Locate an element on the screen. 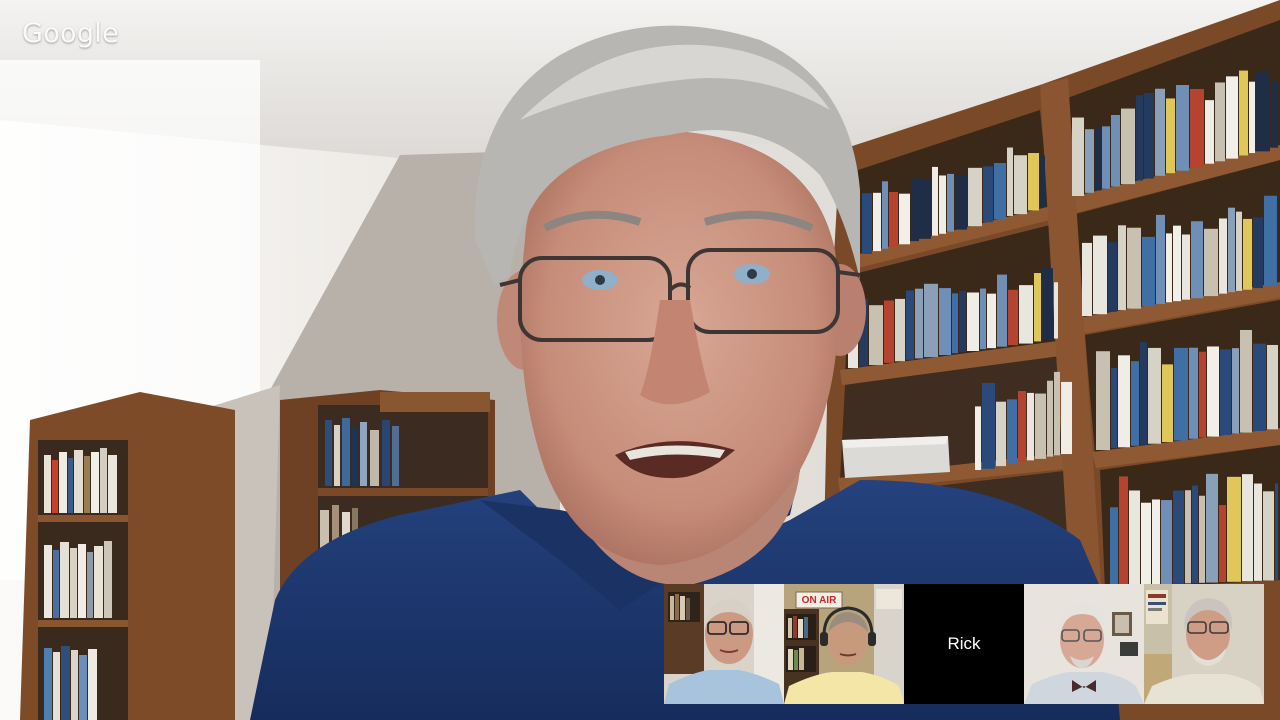  google-watermark: Google is located at coordinates (71, 33).